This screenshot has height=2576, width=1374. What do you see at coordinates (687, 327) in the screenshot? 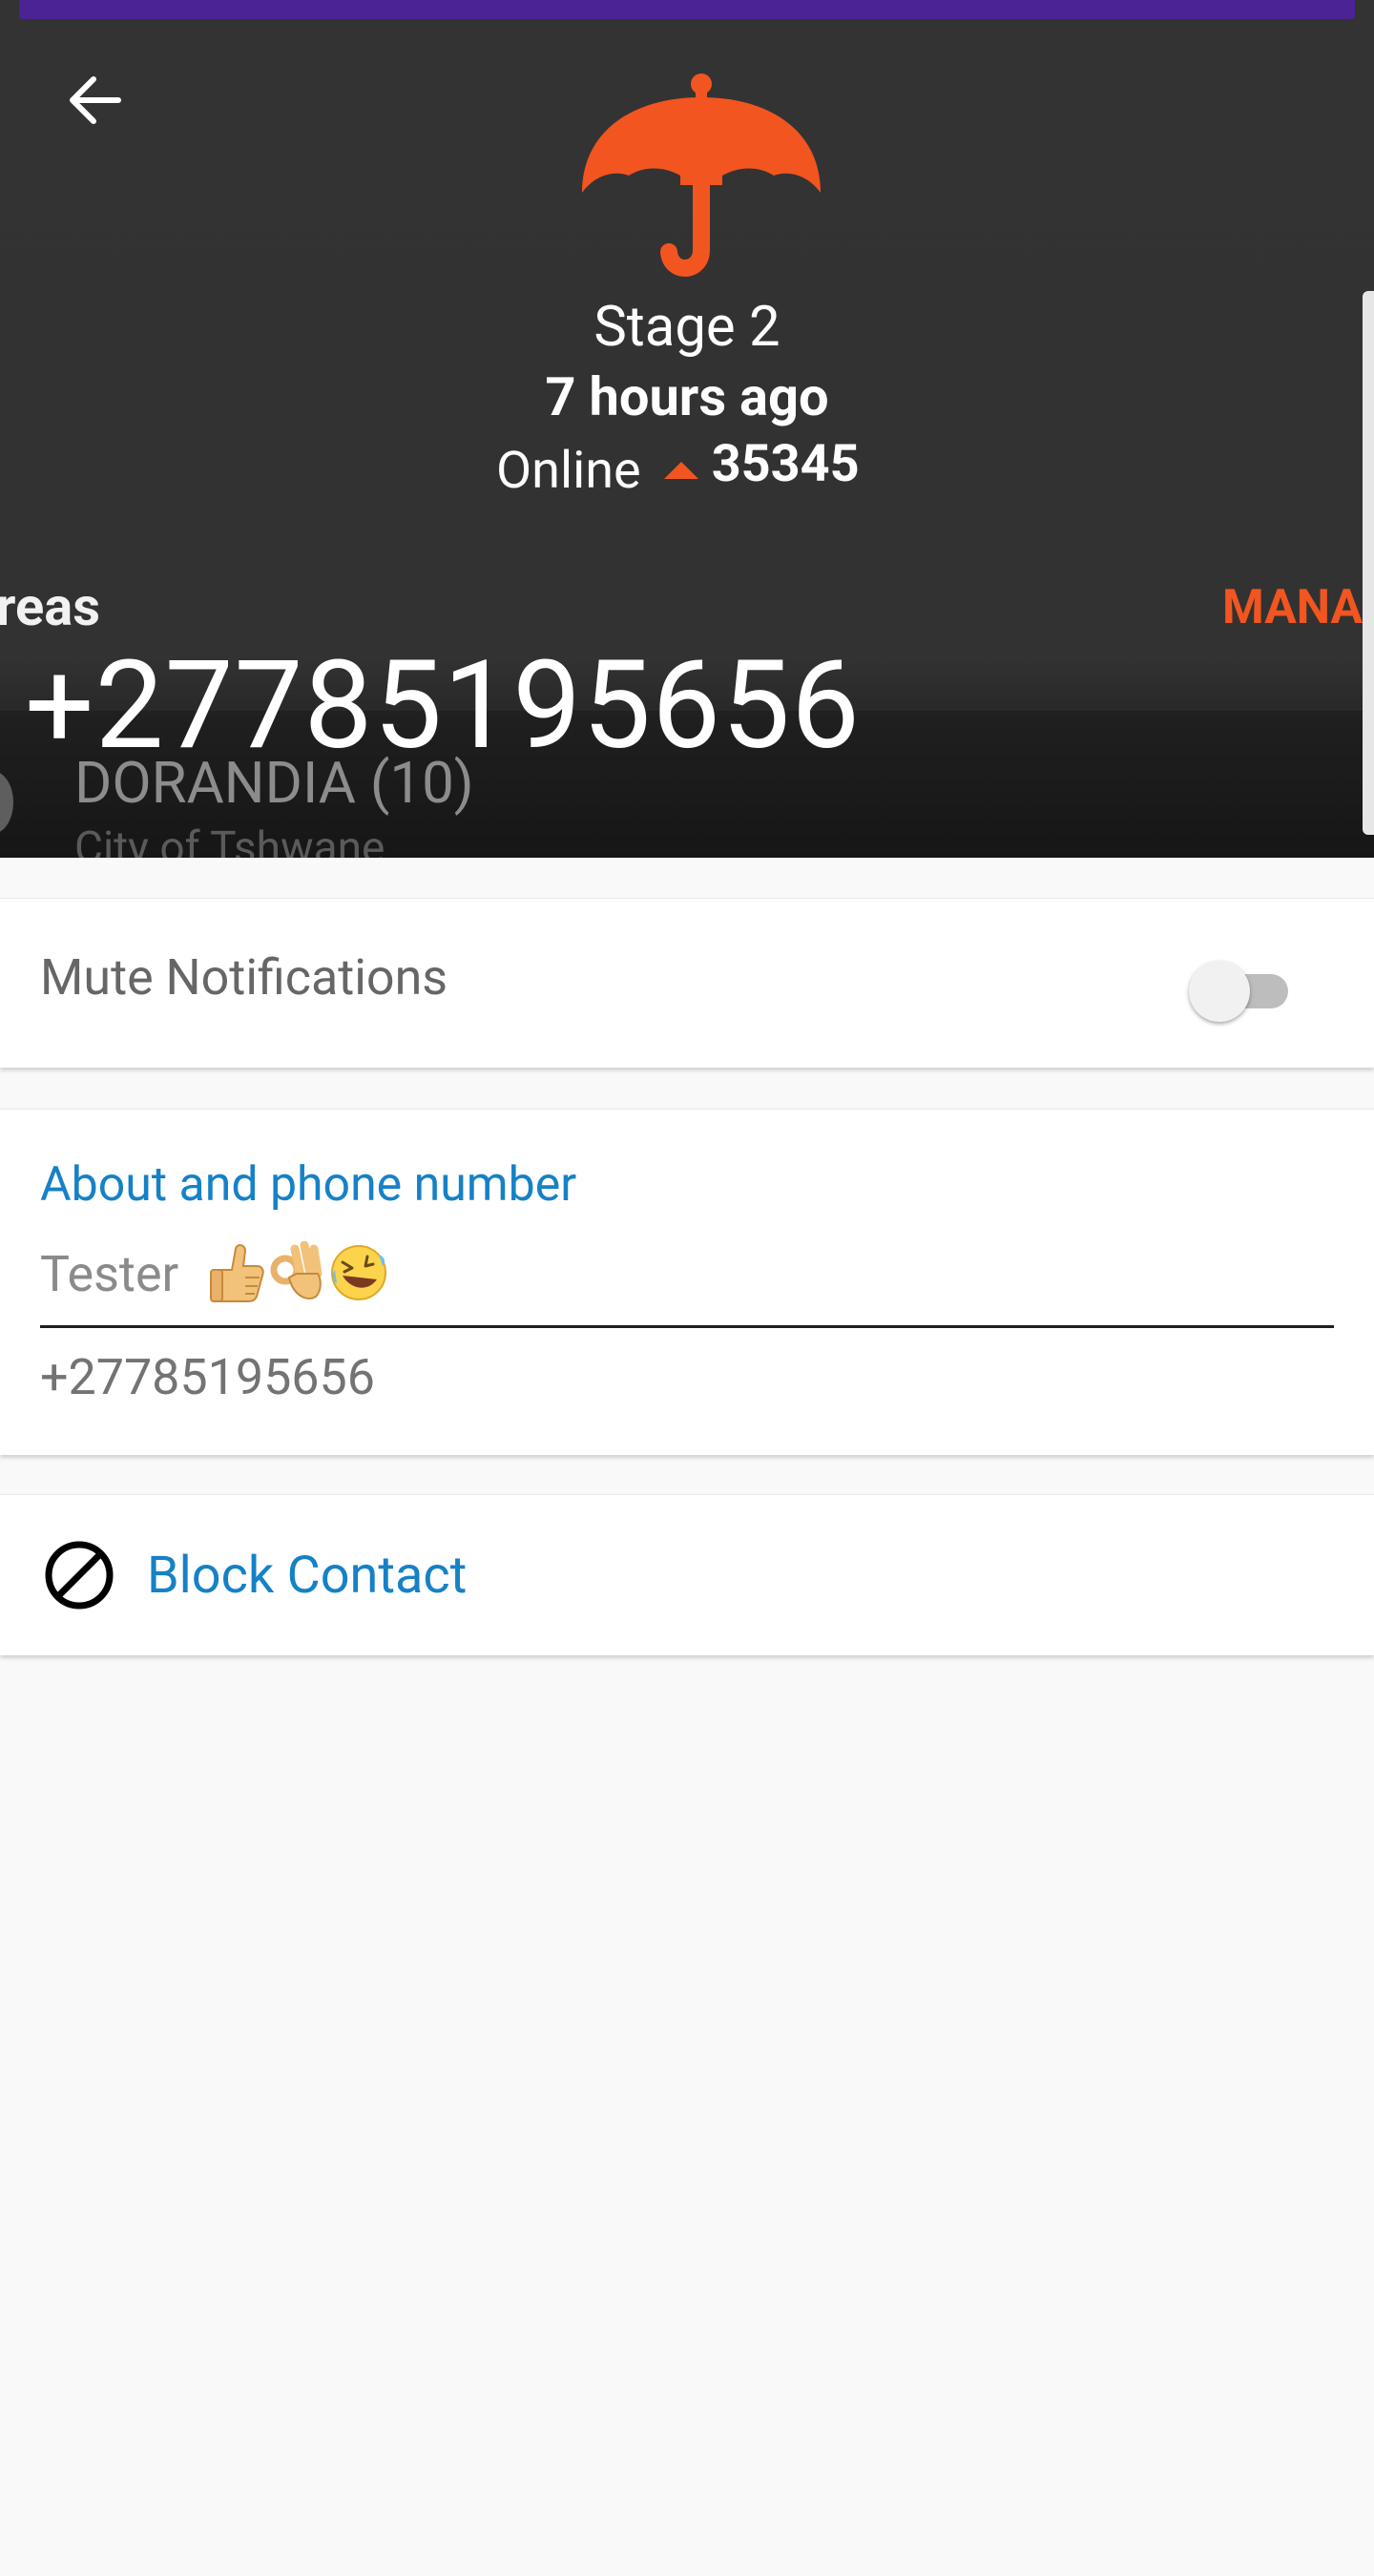
I see `stage-title: Stage 2` at bounding box center [687, 327].